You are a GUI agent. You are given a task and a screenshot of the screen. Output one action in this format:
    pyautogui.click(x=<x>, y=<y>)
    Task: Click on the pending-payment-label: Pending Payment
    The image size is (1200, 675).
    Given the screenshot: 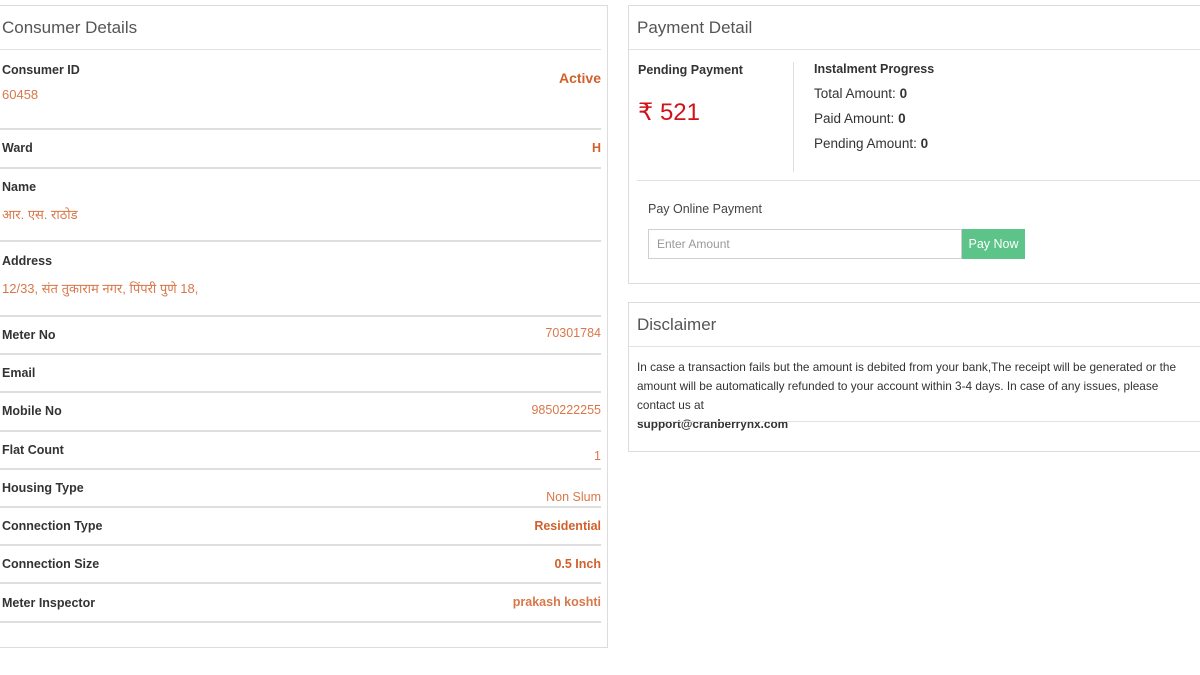 What is the action you would take?
    pyautogui.click(x=690, y=70)
    